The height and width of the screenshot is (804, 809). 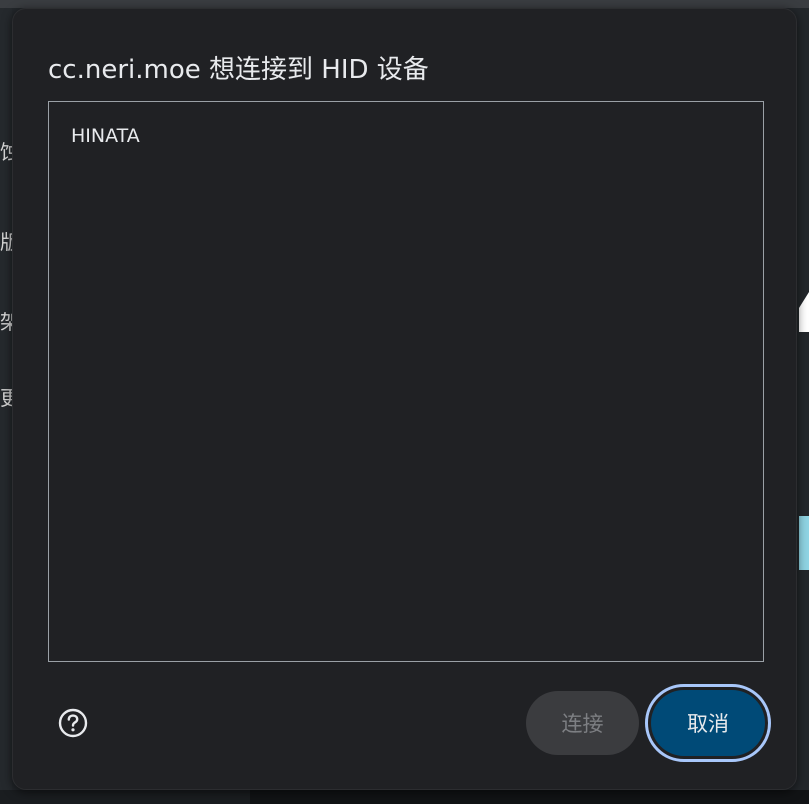 What do you see at coordinates (6, 242) in the screenshot?
I see `backdrop-sidebar-text: 版` at bounding box center [6, 242].